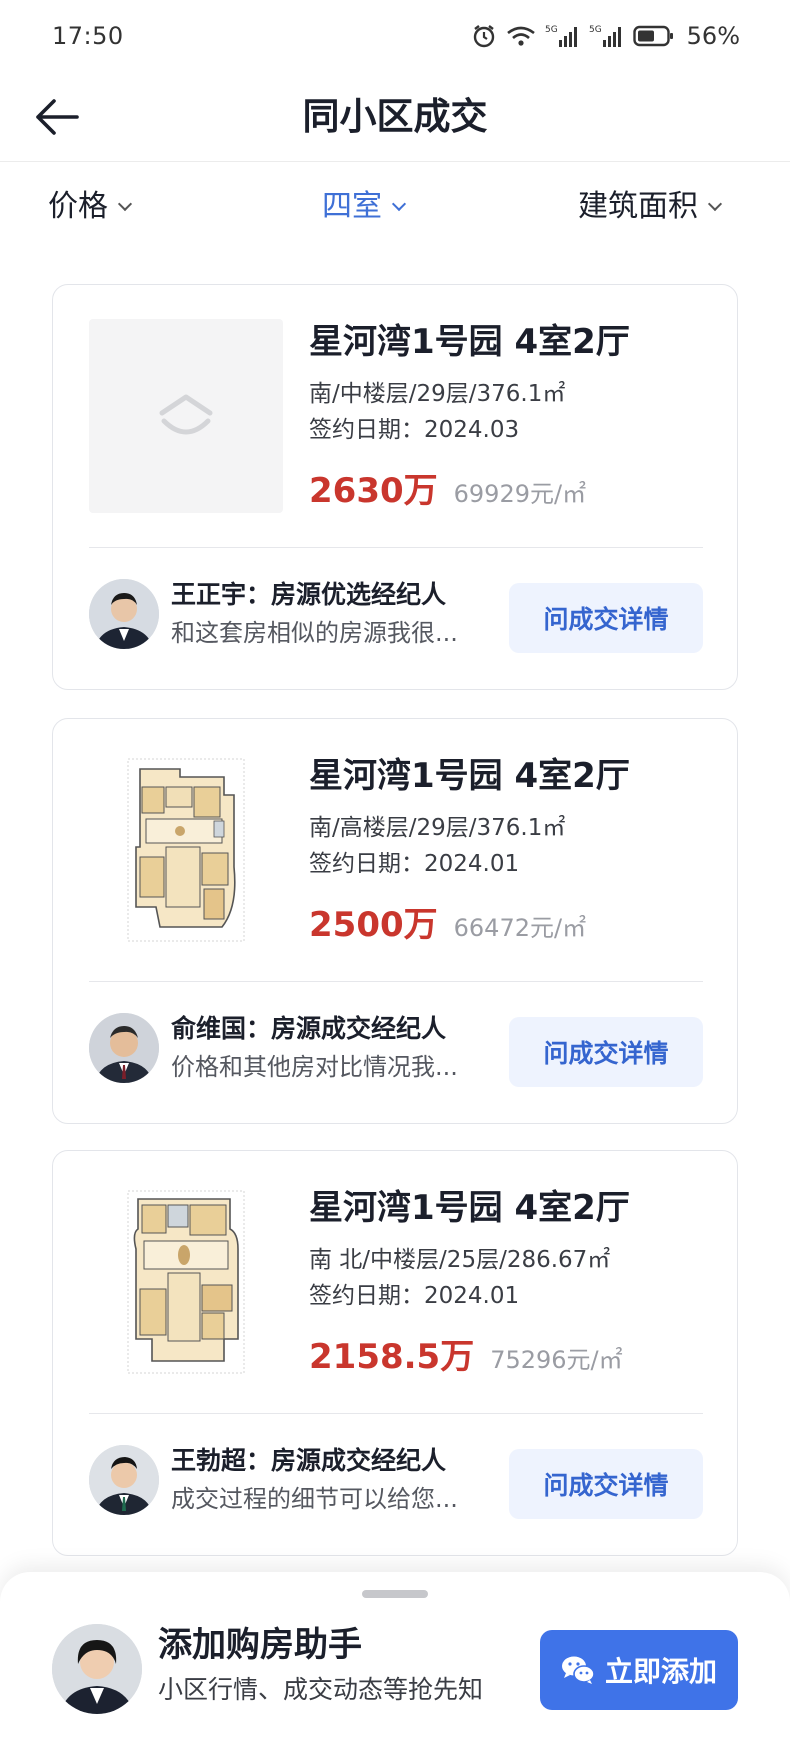 Image resolution: width=790 pixels, height=1756 pixels. I want to click on add-assistant-button: 立即添加, so click(639, 1670).